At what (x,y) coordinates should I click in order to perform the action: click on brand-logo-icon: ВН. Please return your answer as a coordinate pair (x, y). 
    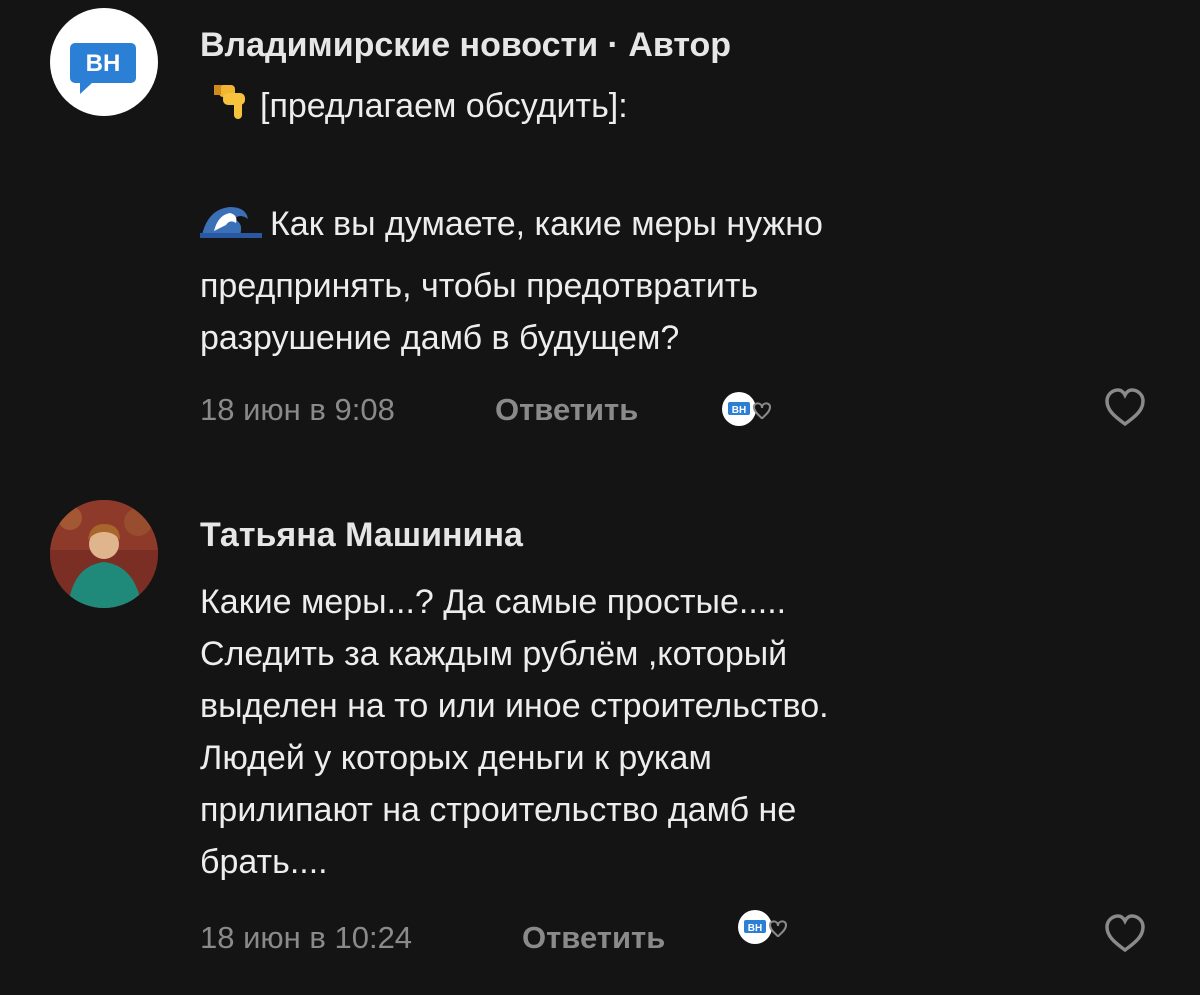
    Looking at the image, I should click on (103, 68).